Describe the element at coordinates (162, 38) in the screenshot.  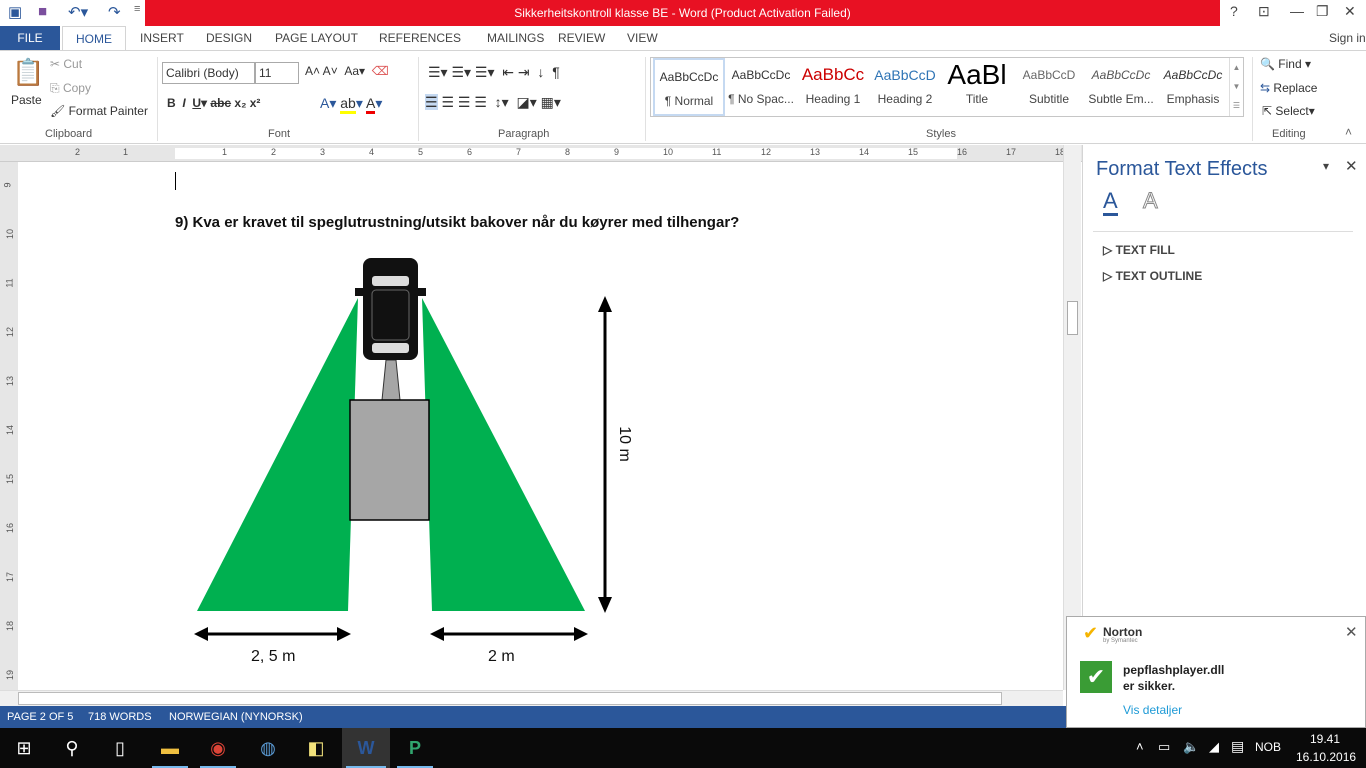
I see `tab-insert: INSERT` at that location.